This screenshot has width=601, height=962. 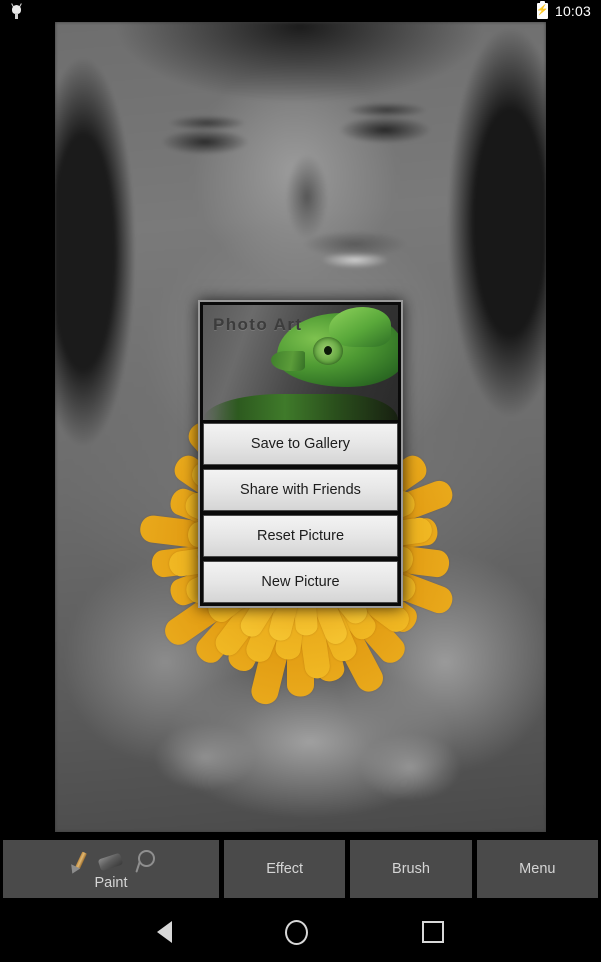 I want to click on reset-picture-button: Reset Picture, so click(x=300, y=536).